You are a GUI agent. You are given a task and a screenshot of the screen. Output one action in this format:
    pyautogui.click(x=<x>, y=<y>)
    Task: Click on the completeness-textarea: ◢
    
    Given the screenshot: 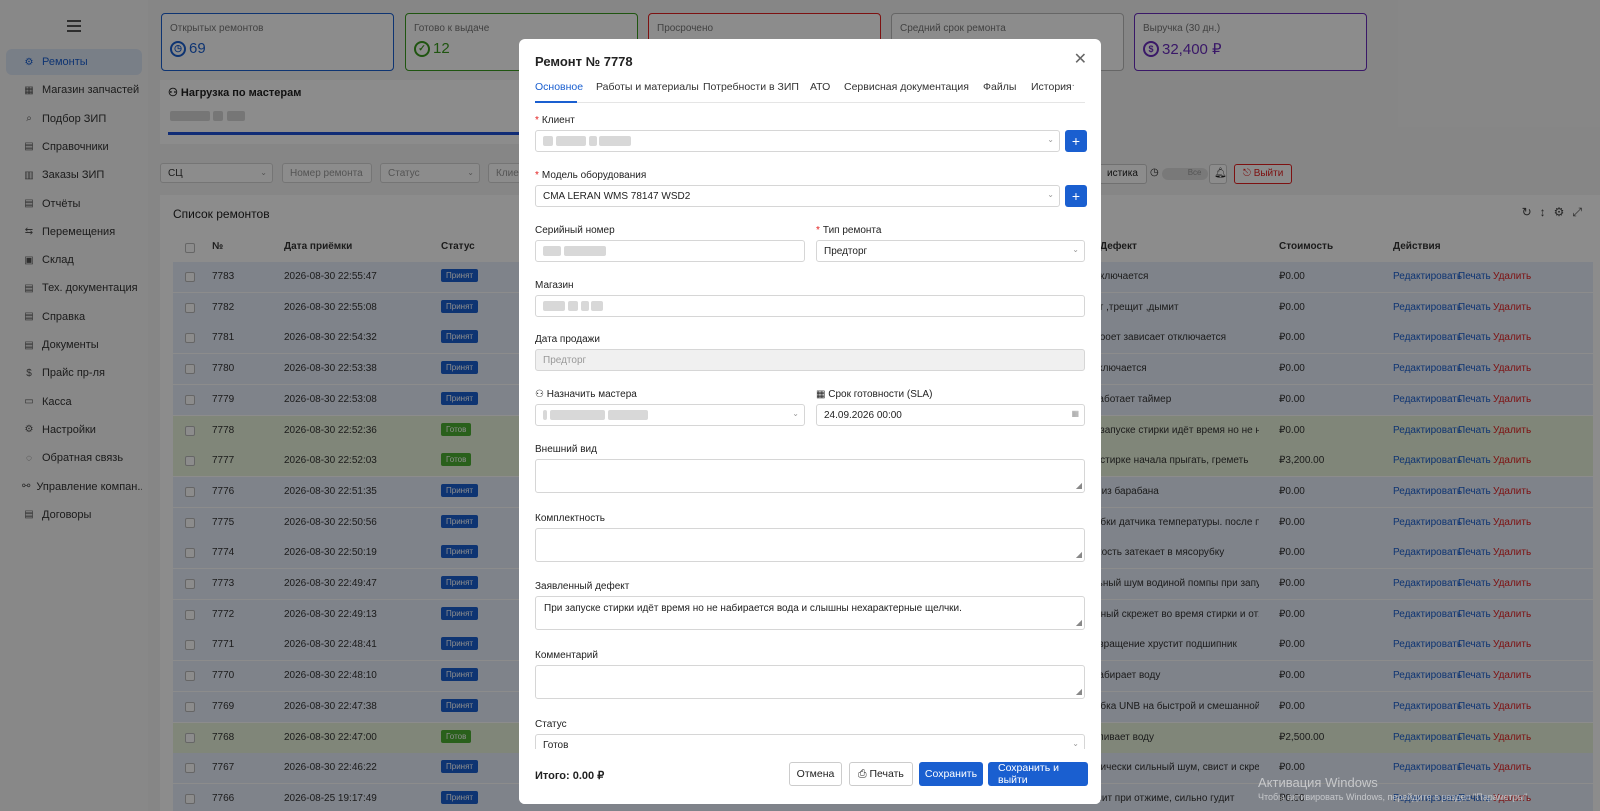 What is the action you would take?
    pyautogui.click(x=810, y=545)
    